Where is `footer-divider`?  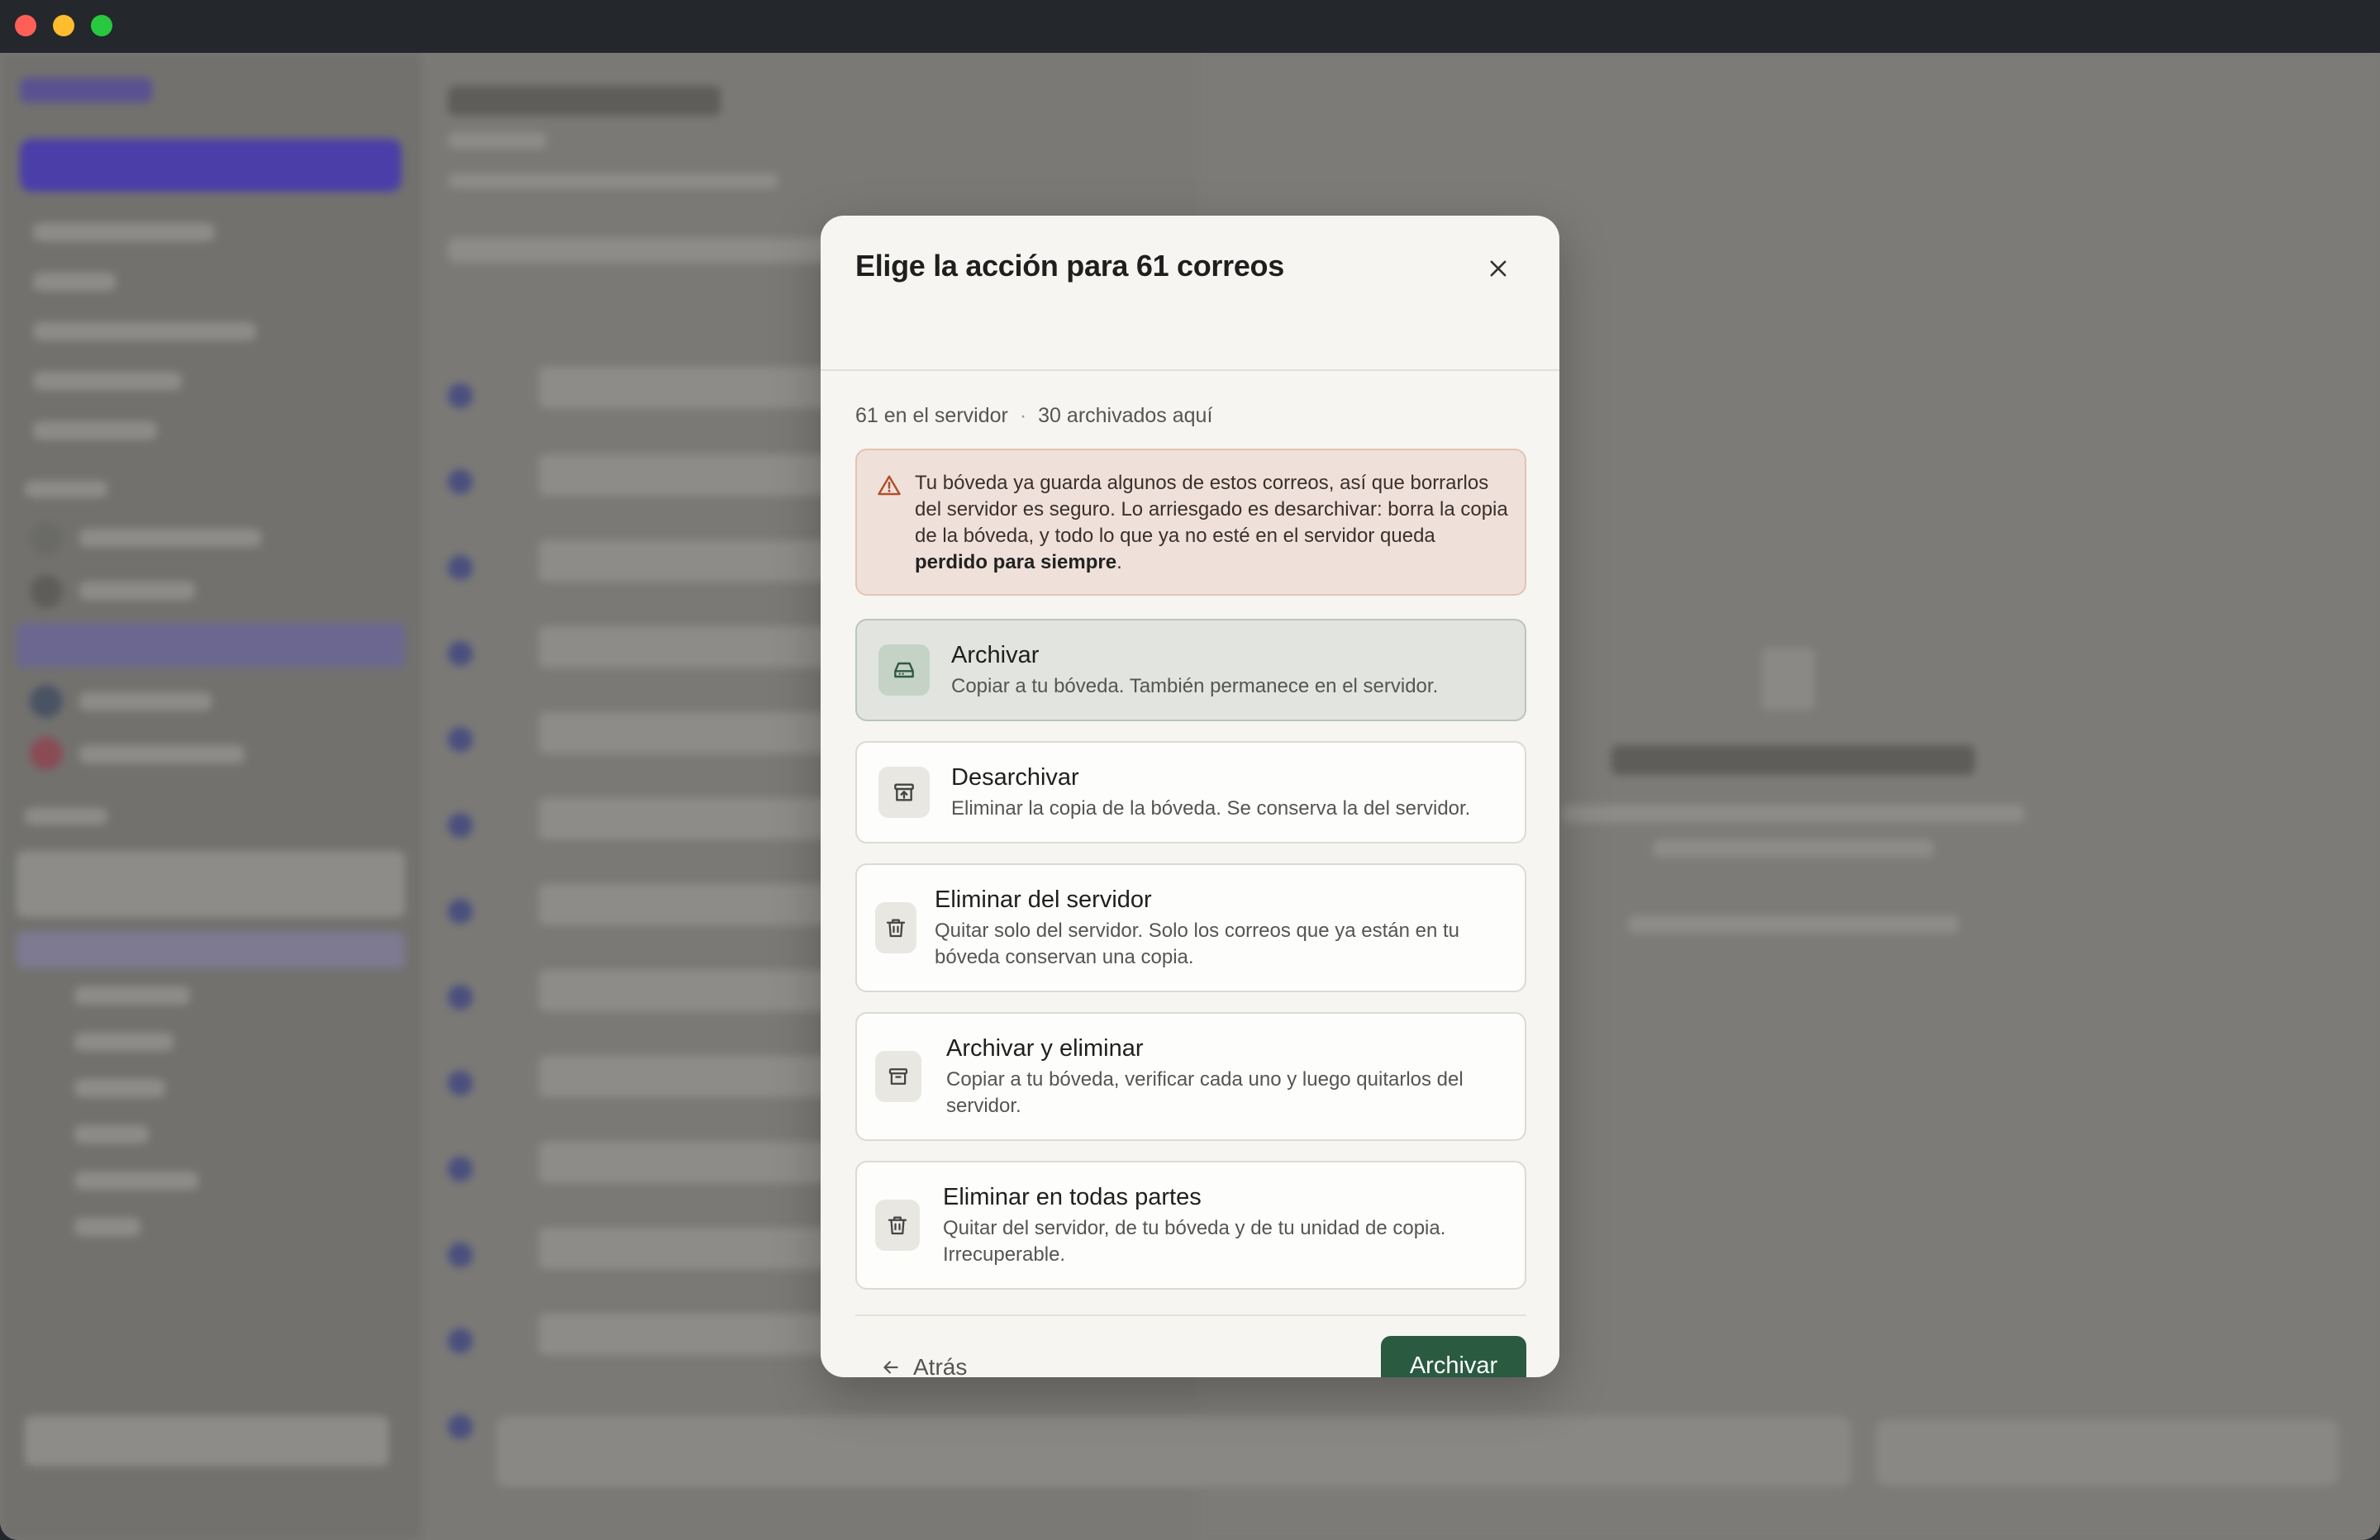 footer-divider is located at coordinates (1190, 1315).